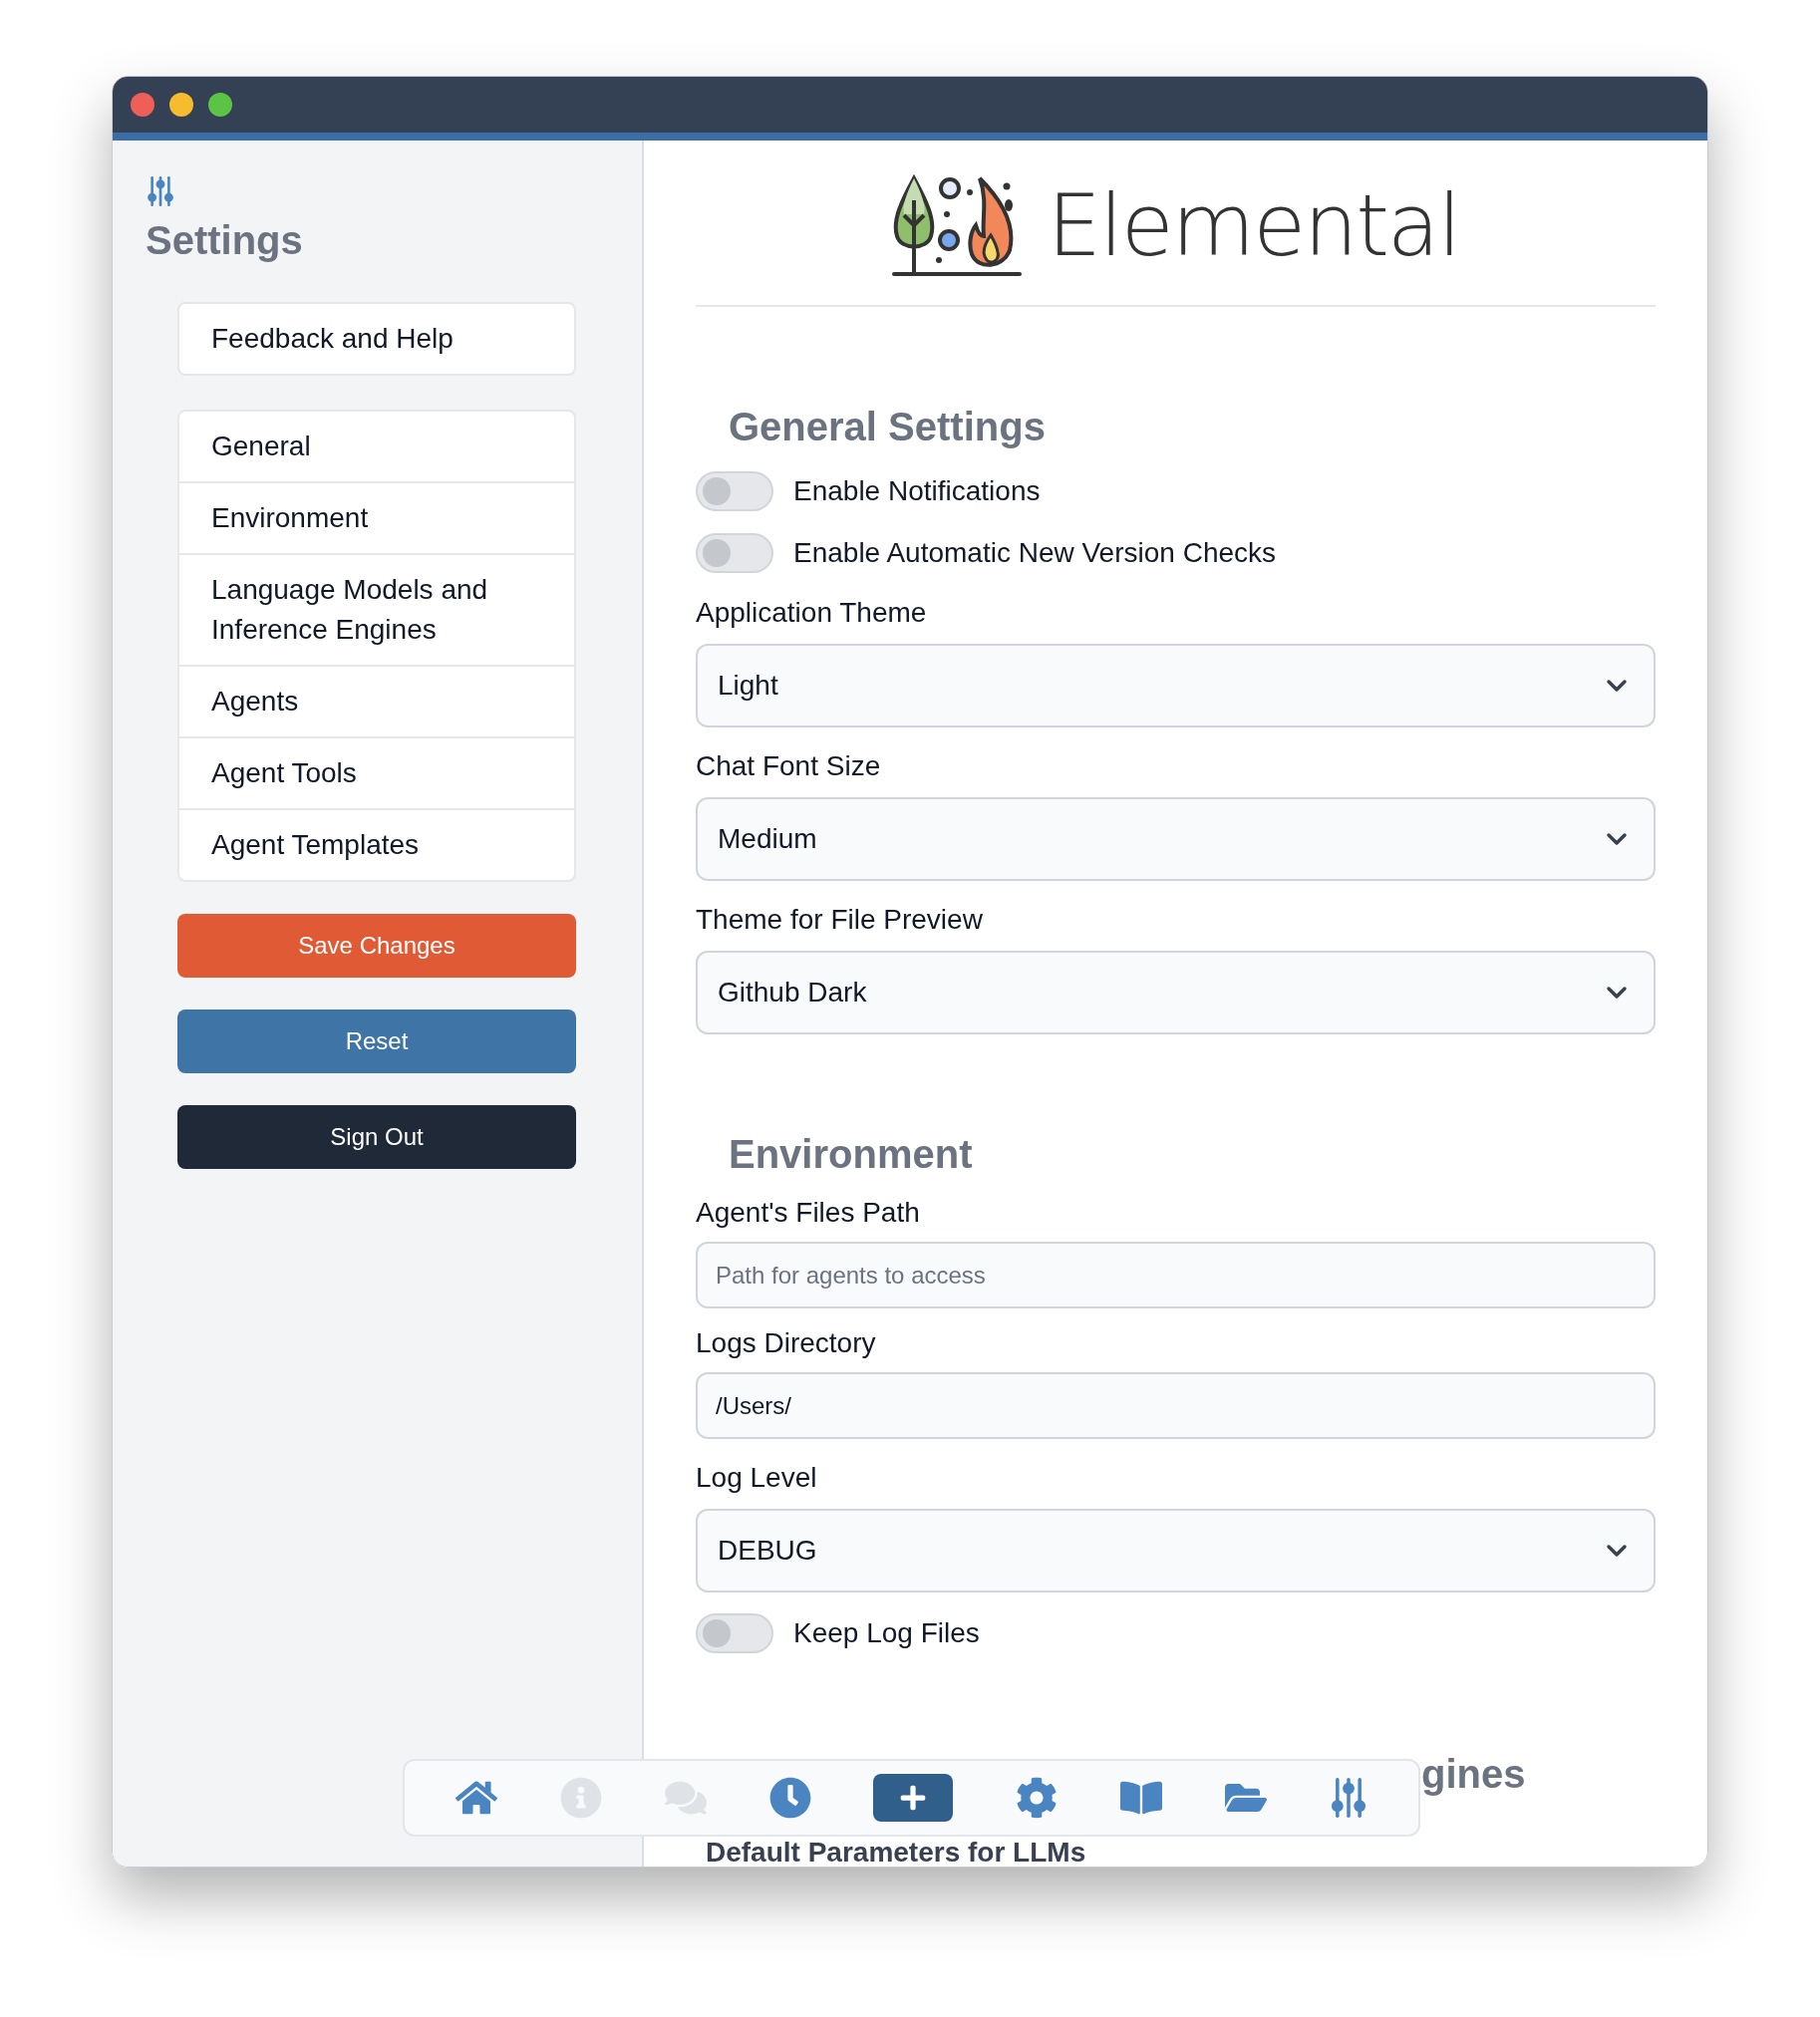  Describe the element at coordinates (1176, 1275) in the screenshot. I see `text-field: Path for agents to access` at that location.